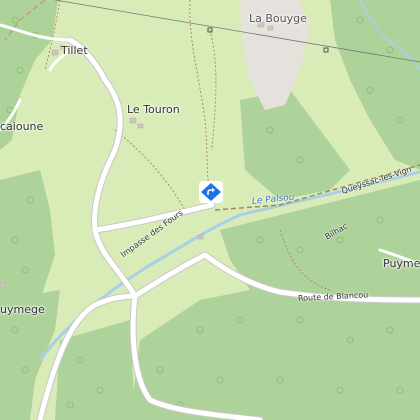 Image resolution: width=420 pixels, height=420 pixels. Describe the element at coordinates (22, 126) in the screenshot. I see `place-label-caioune: caioune` at that location.